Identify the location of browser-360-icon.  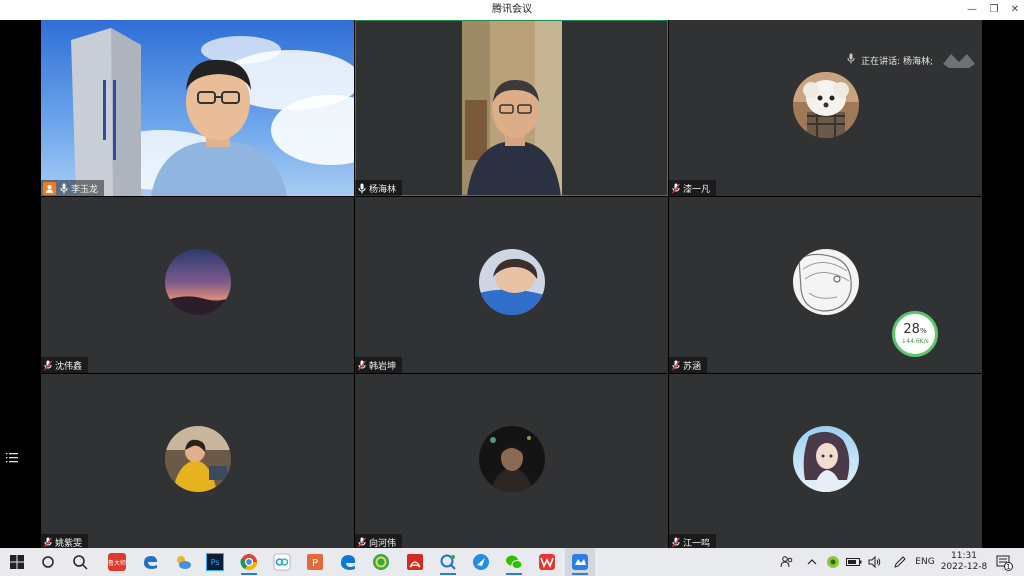
(381, 562).